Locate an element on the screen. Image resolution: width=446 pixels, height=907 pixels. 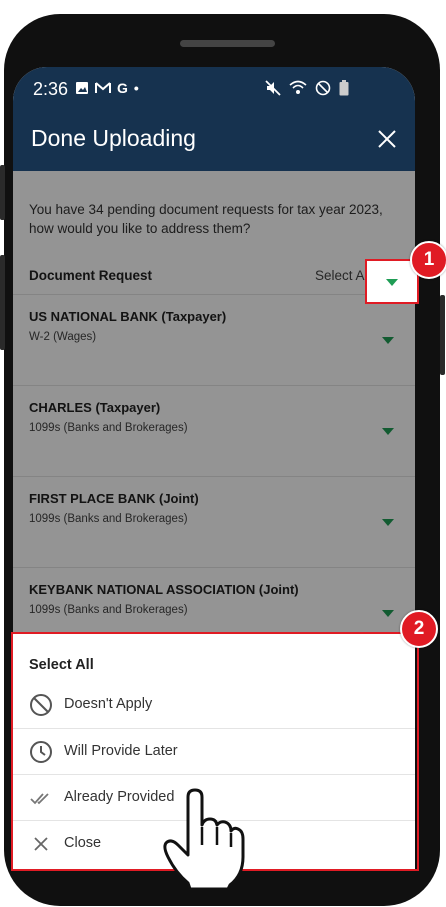
do-not-disturb-icon is located at coordinates (323, 88).